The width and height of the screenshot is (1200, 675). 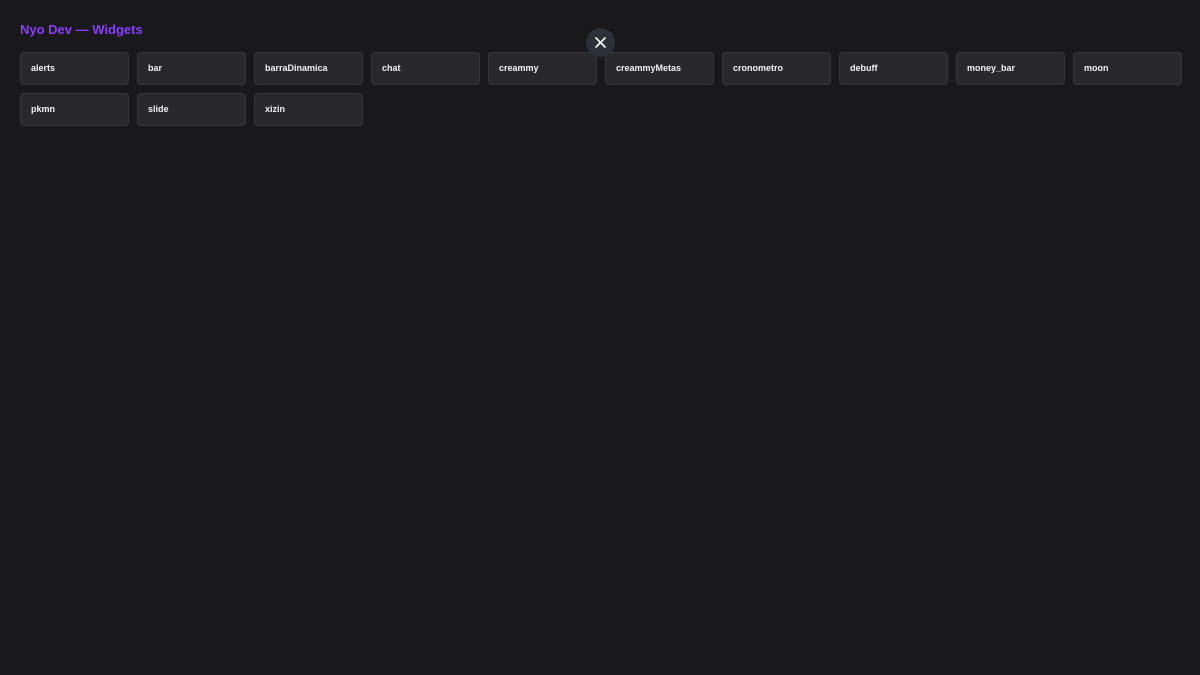 I want to click on widget-button-slide: slide, so click(x=191, y=109).